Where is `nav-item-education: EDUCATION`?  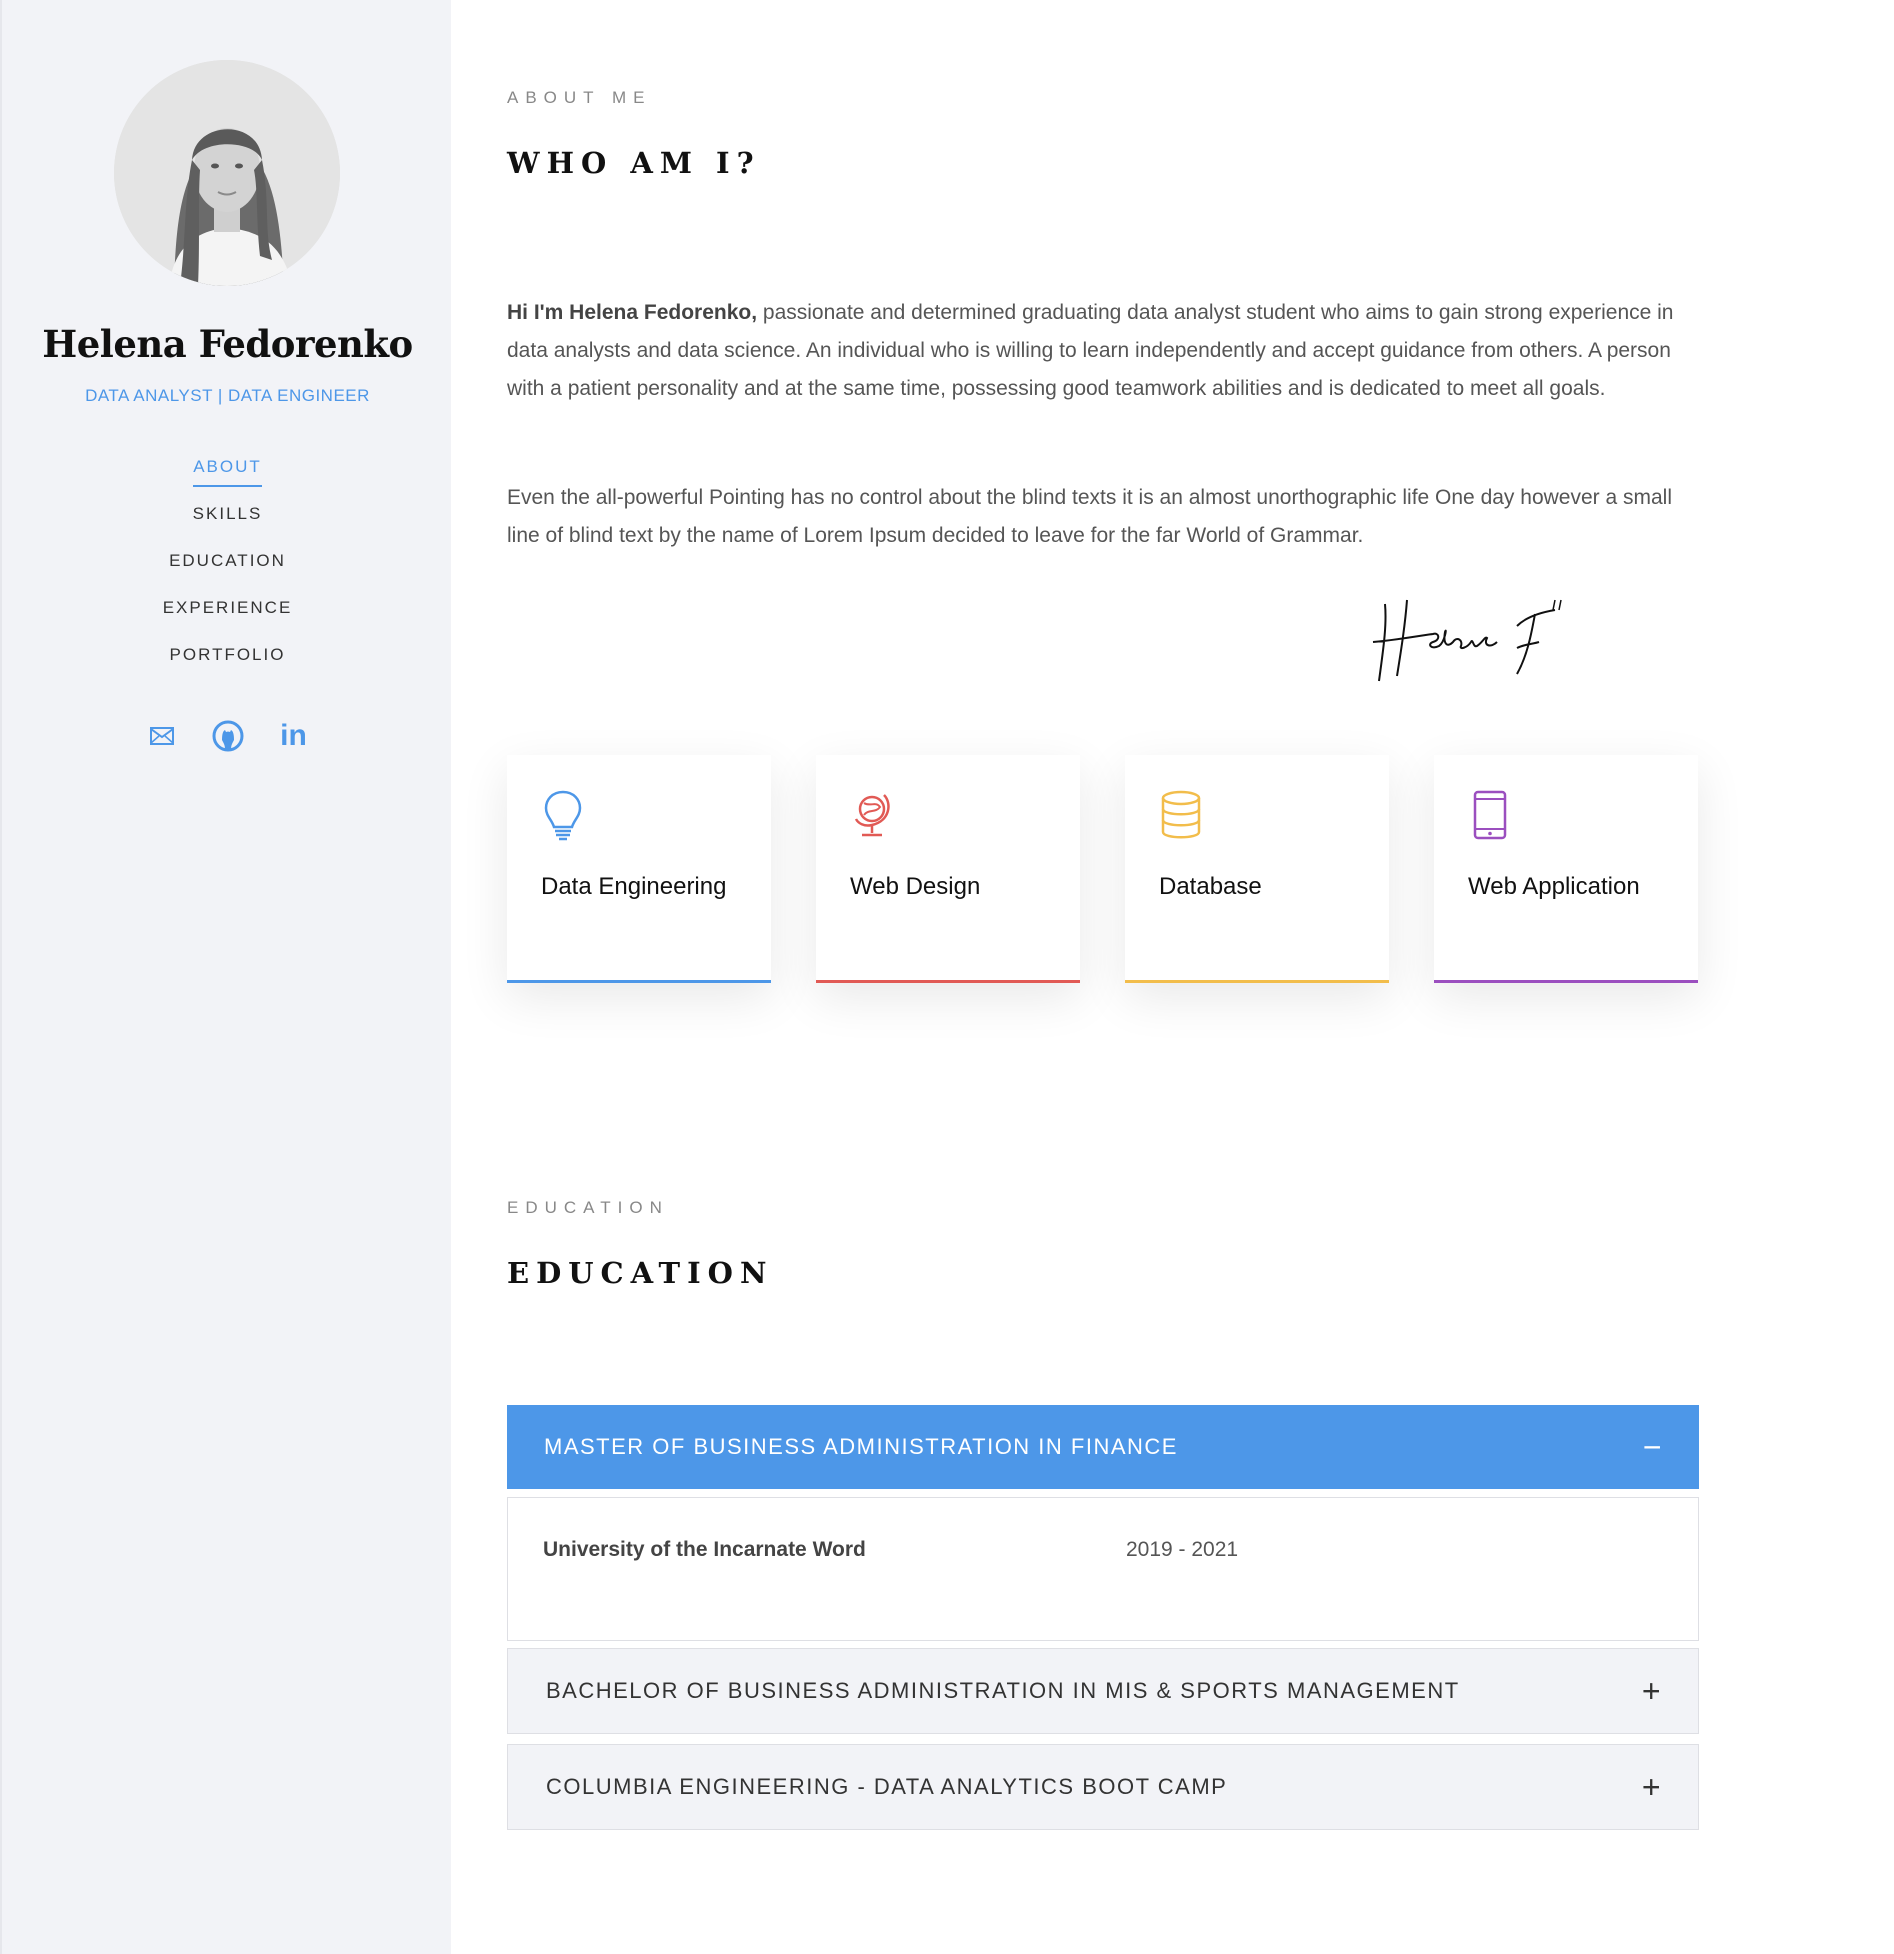
nav-item-education: EDUCATION is located at coordinates (227, 569).